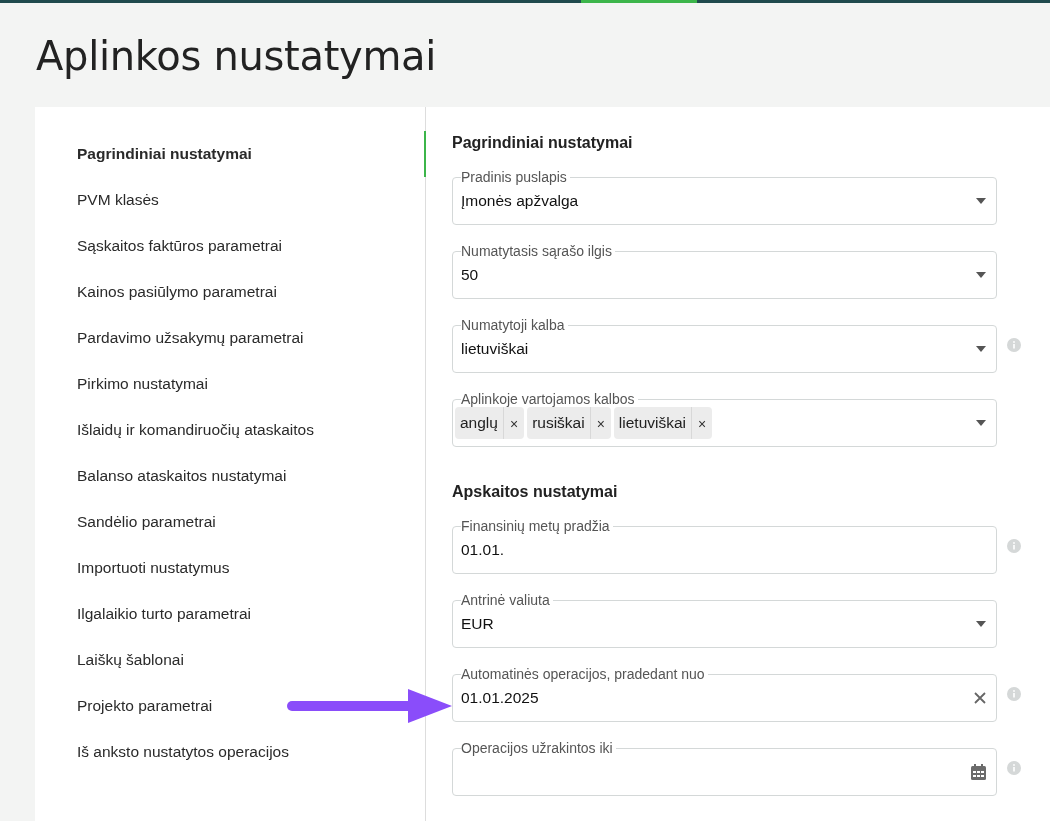  I want to click on calendar-icon, so click(978, 771).